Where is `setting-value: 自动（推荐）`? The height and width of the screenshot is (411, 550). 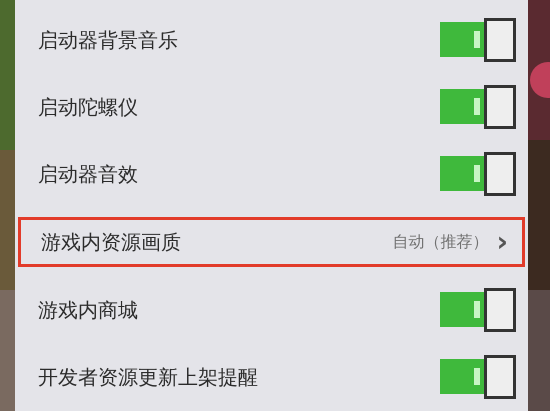 setting-value: 自动（推荐） is located at coordinates (440, 242).